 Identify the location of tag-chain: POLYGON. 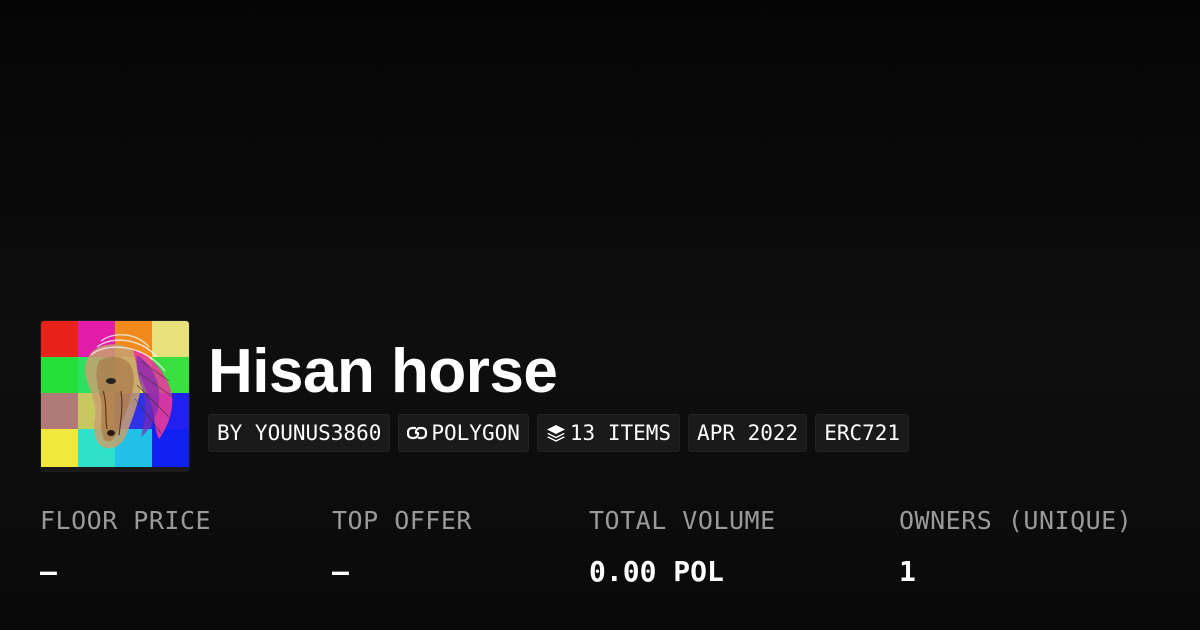
(463, 433).